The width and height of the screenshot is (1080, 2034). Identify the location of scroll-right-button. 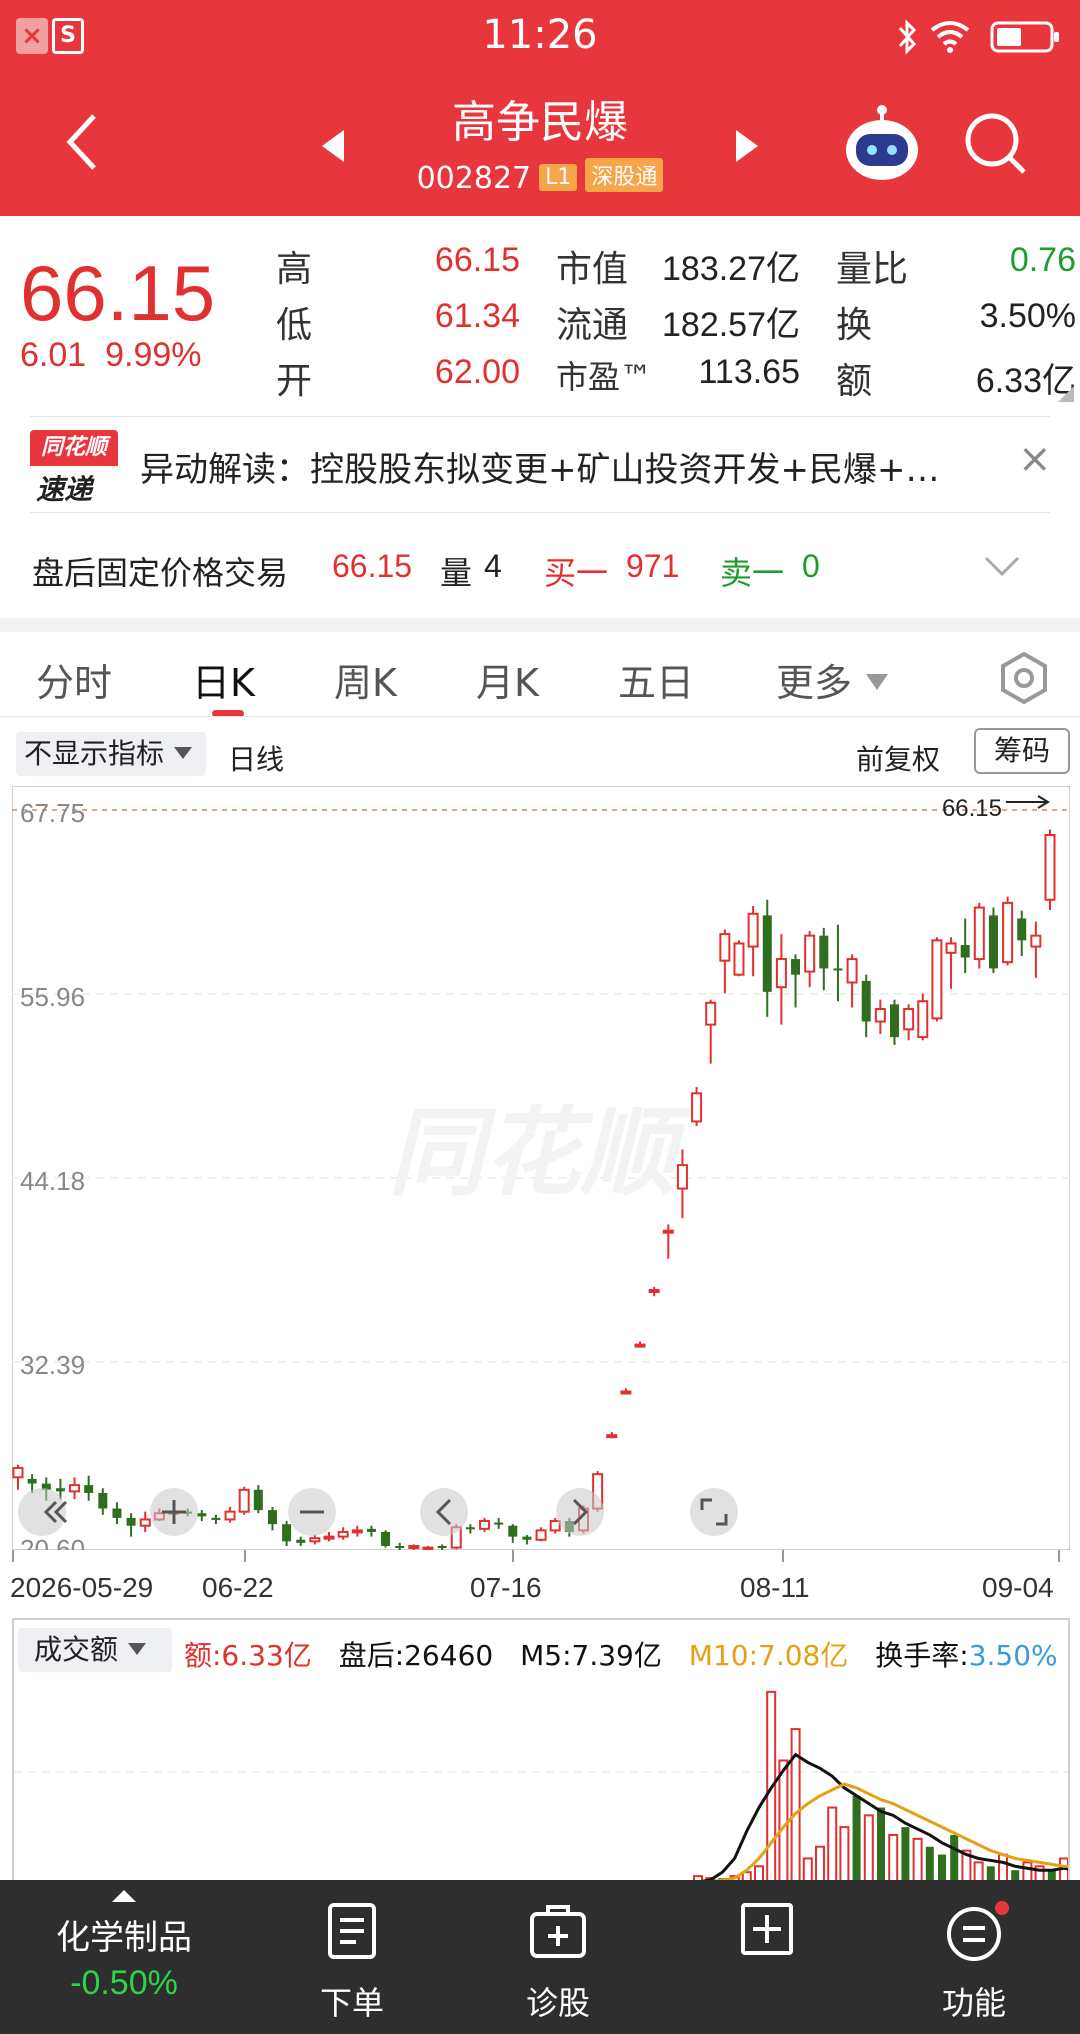
(580, 1512).